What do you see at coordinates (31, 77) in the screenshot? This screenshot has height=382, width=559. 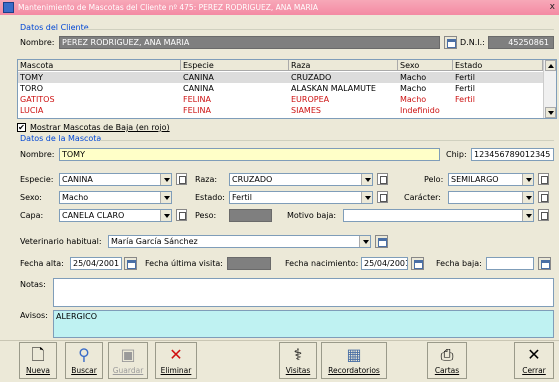 I see `cell-mascota: TOMY` at bounding box center [31, 77].